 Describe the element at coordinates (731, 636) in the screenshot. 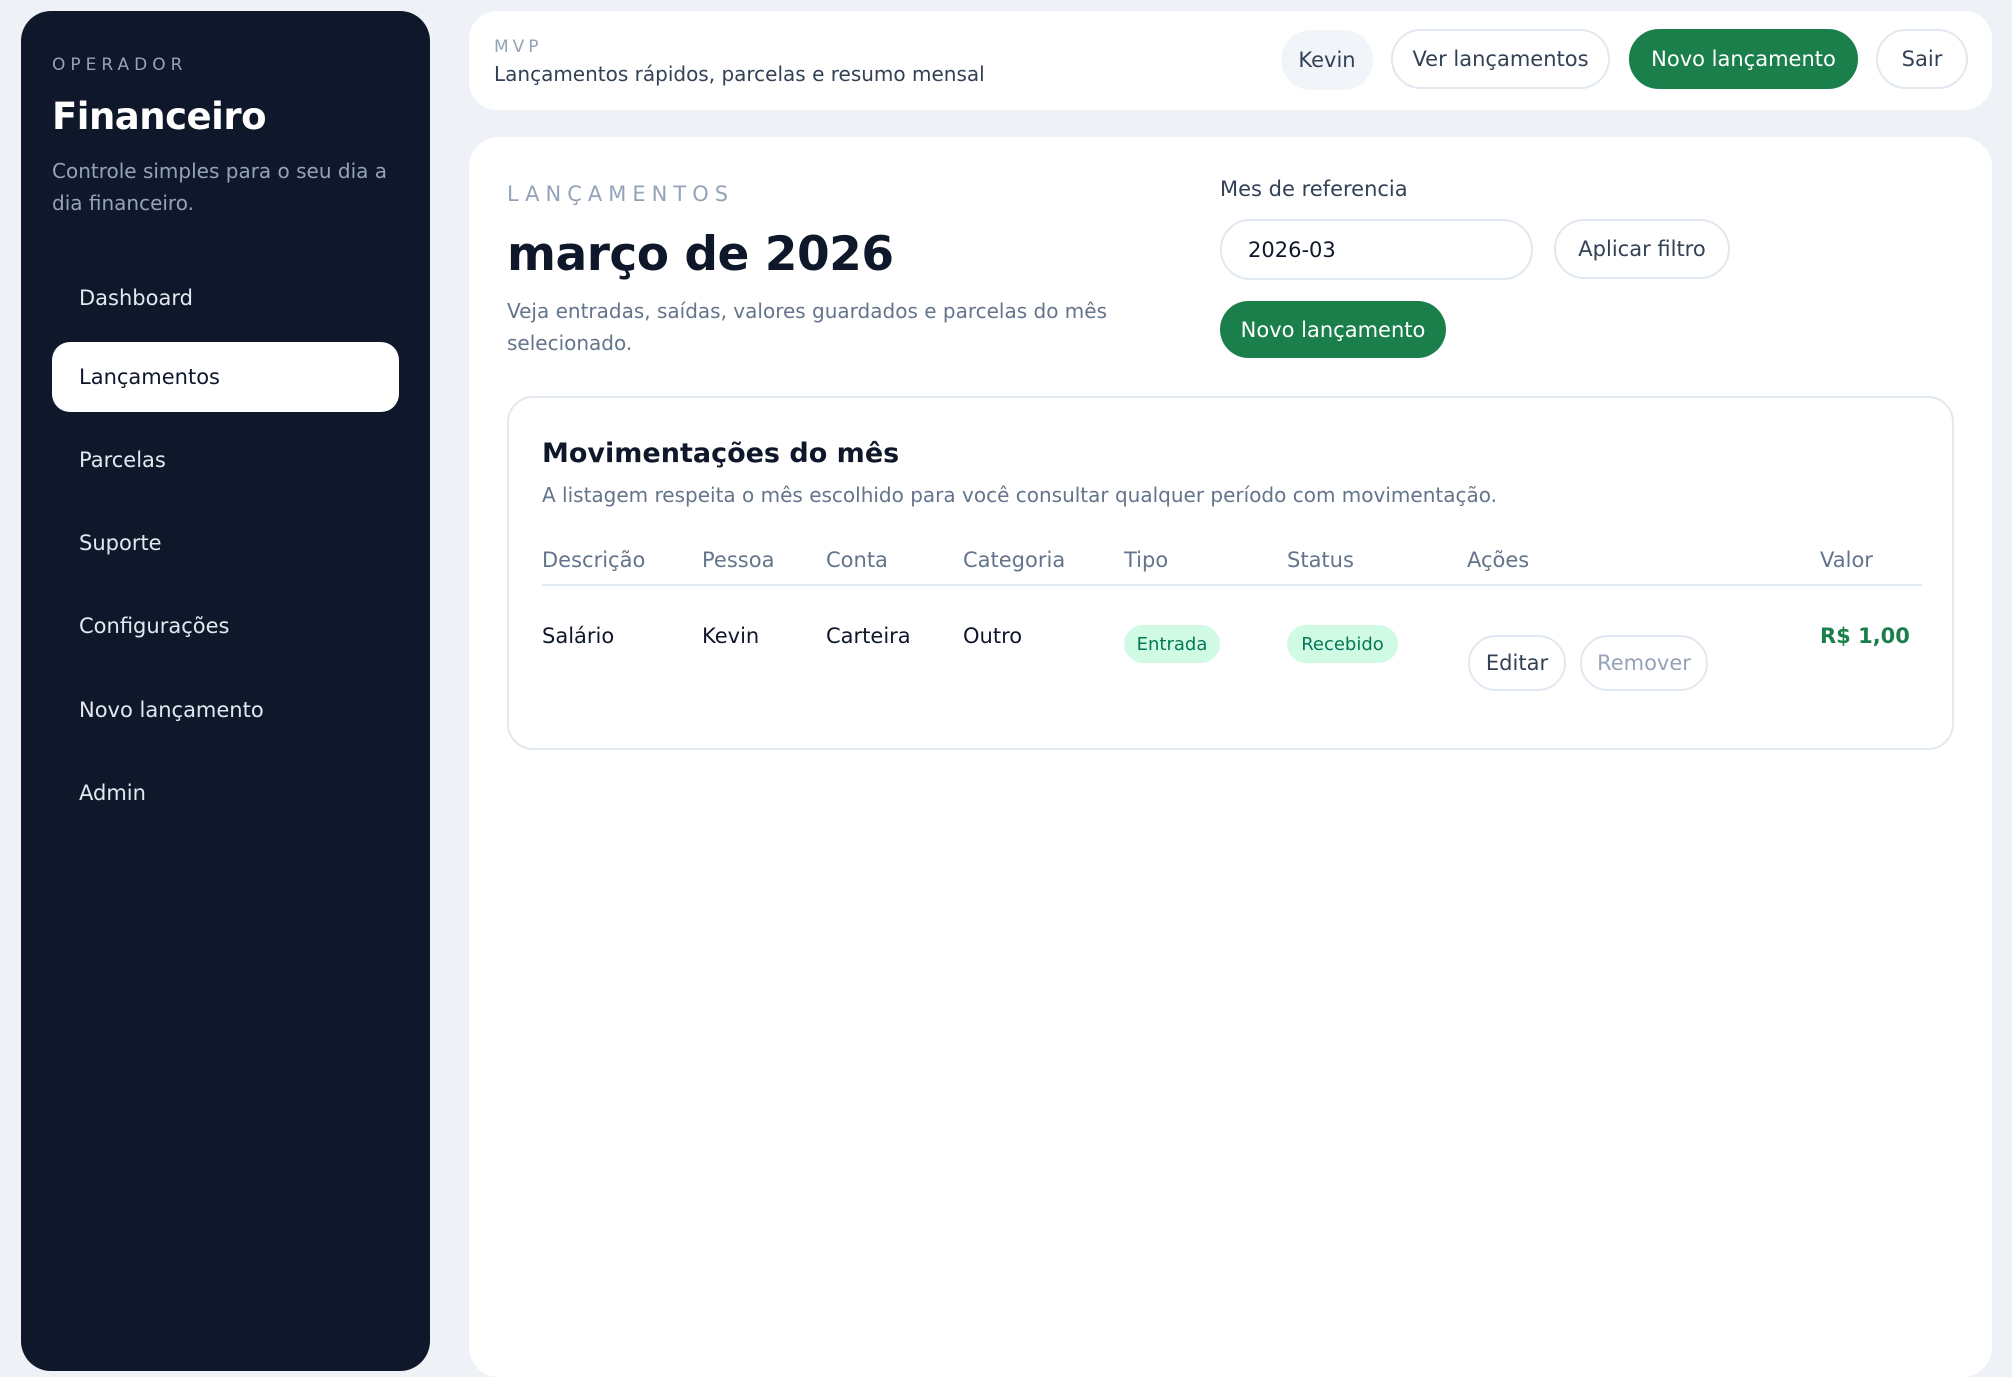

I see `cell-person: Kevin` at that location.